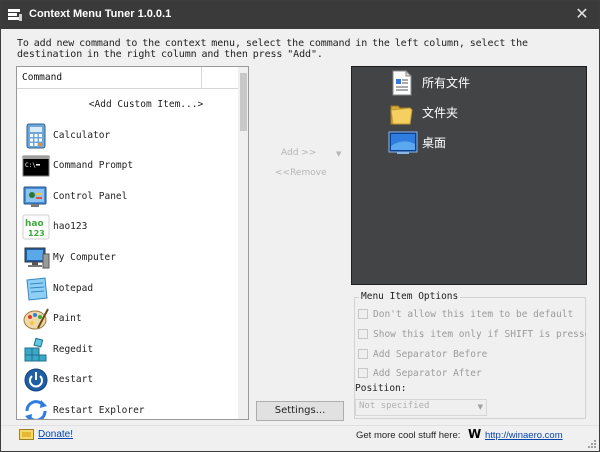 The width and height of the screenshot is (600, 452). Describe the element at coordinates (55, 434) in the screenshot. I see `donate-link: Donate!` at that location.